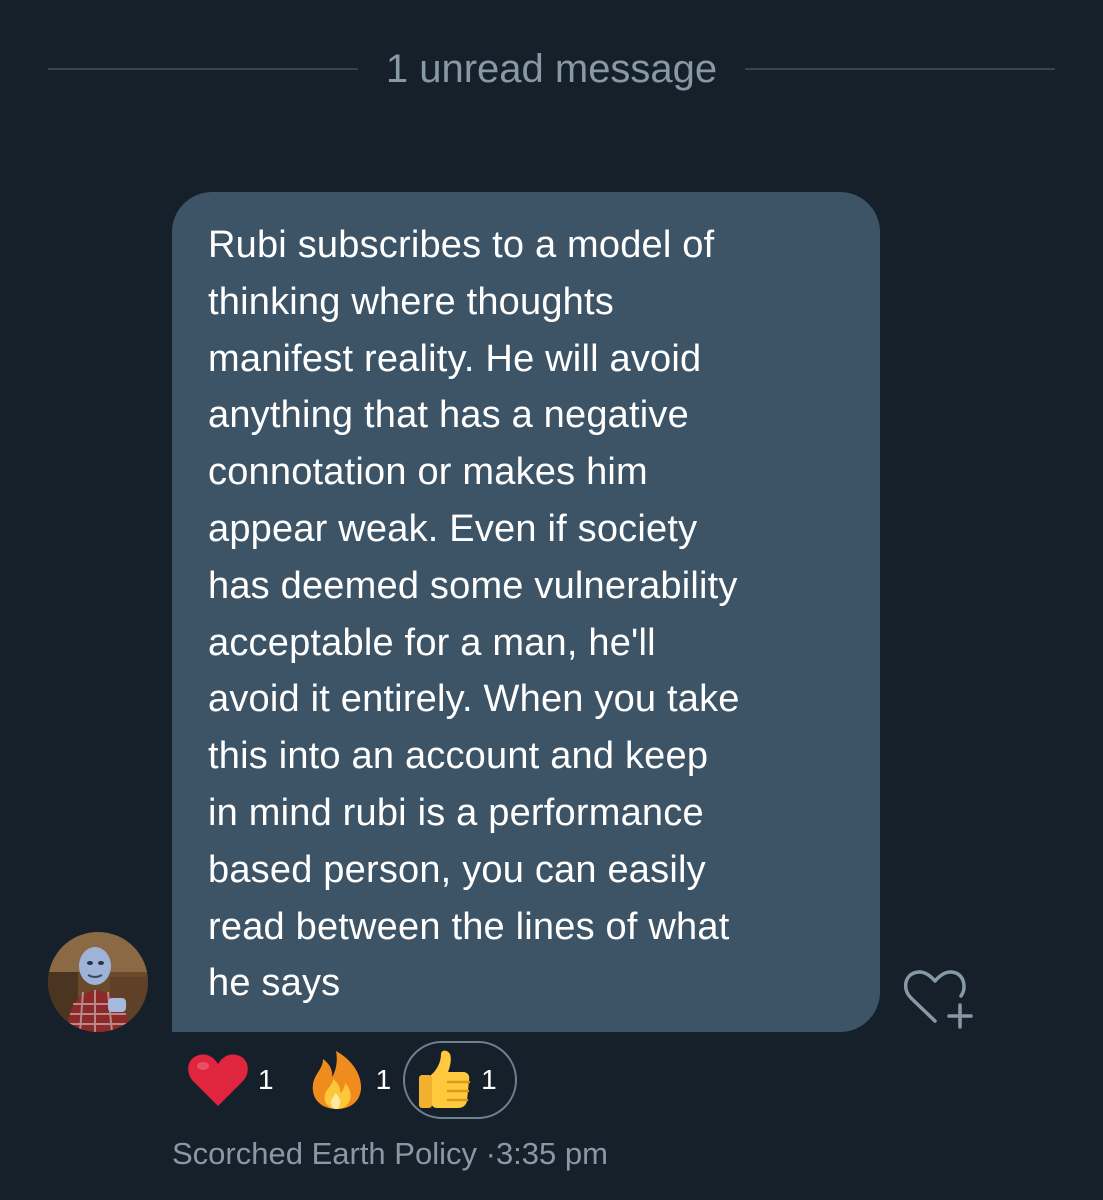 This screenshot has height=1200, width=1103. I want to click on add-reaction-button, so click(940, 999).